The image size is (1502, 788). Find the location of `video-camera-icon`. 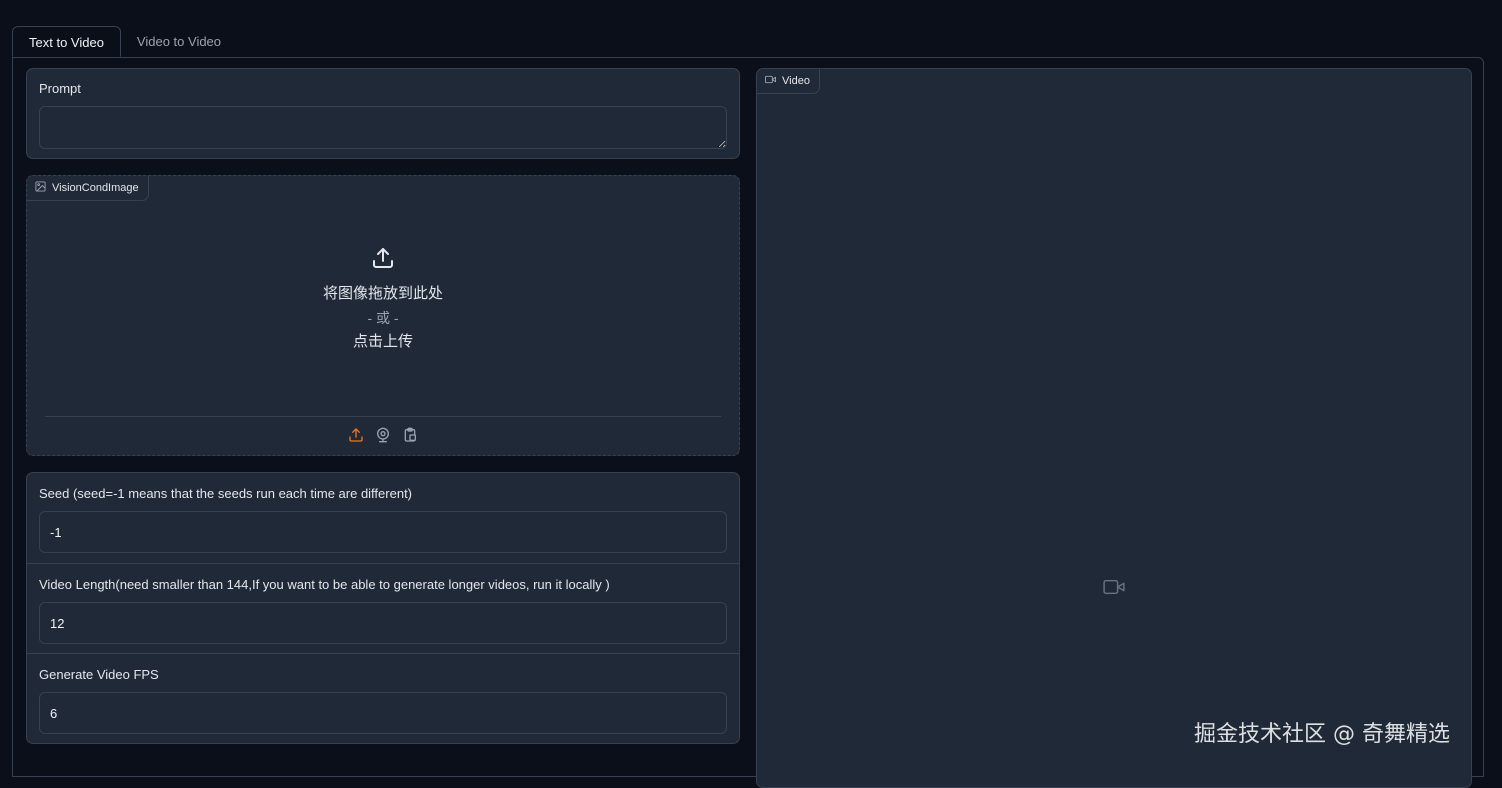

video-camera-icon is located at coordinates (770, 81).